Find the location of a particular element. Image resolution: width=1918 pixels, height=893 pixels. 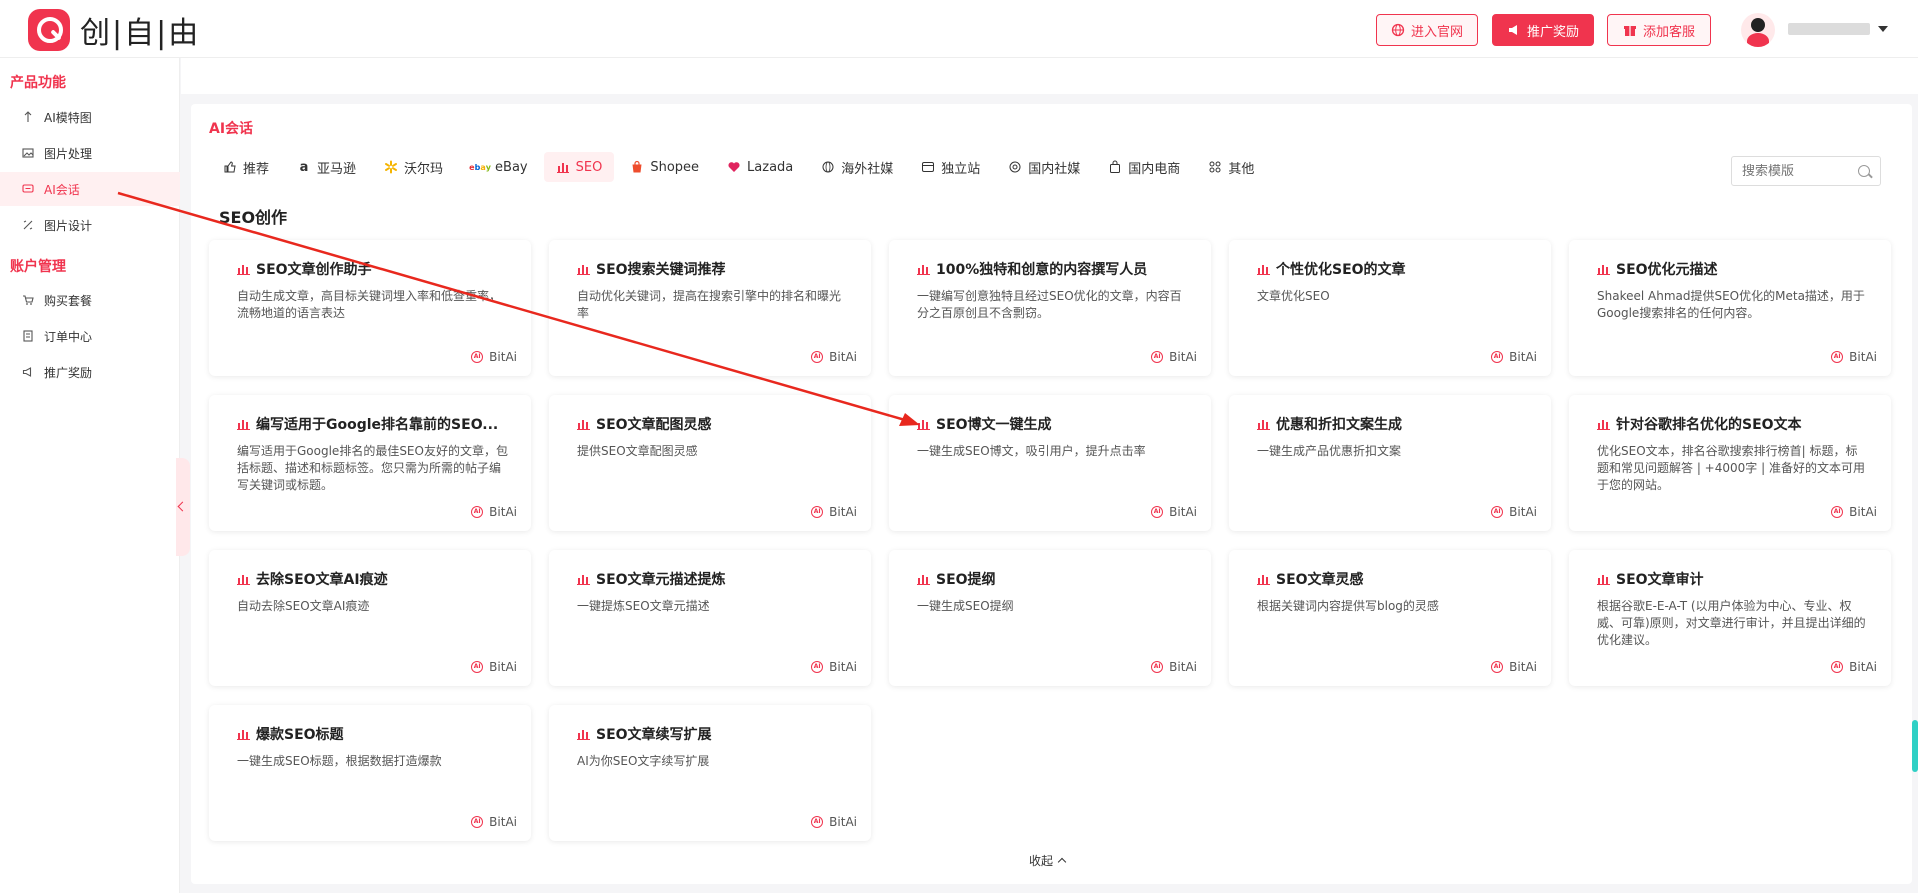

tab-independent-site: 独立站 is located at coordinates (950, 167).